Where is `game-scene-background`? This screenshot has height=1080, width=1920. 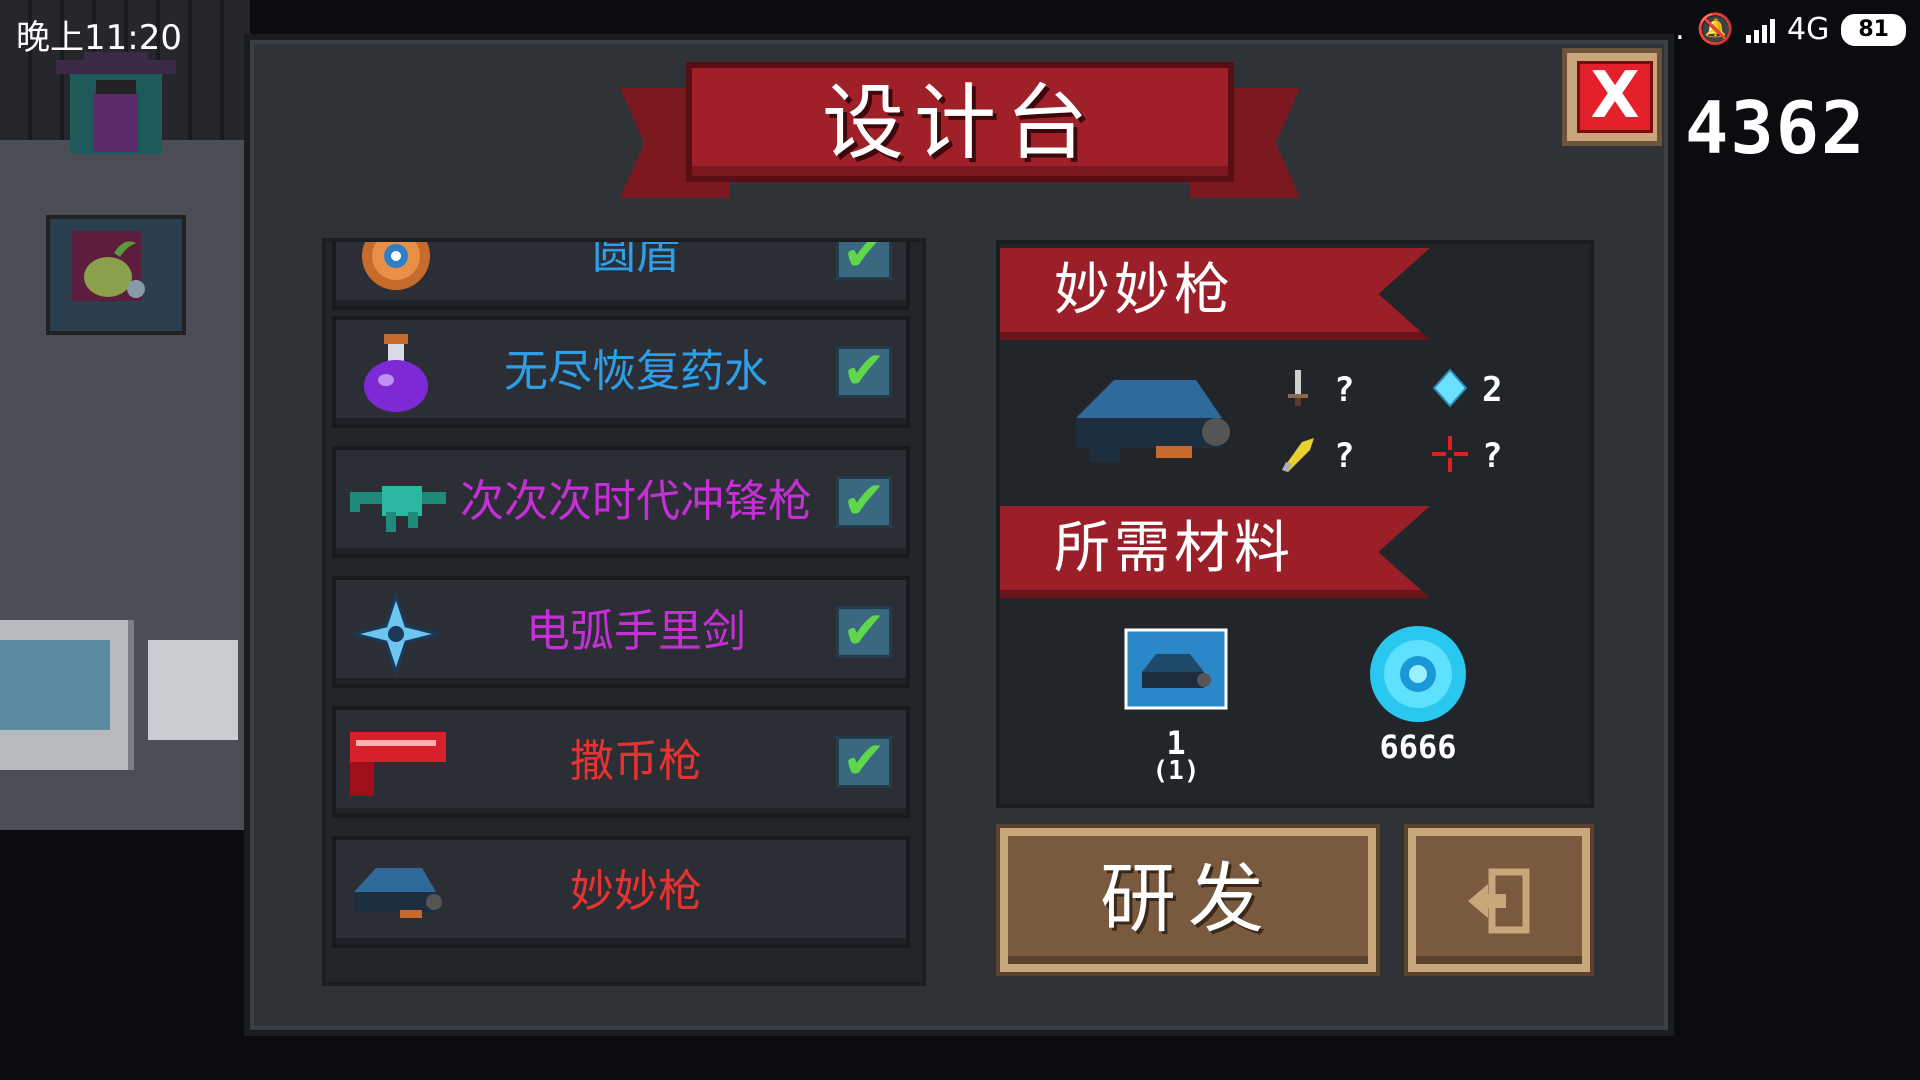
game-scene-background is located at coordinates (125, 420).